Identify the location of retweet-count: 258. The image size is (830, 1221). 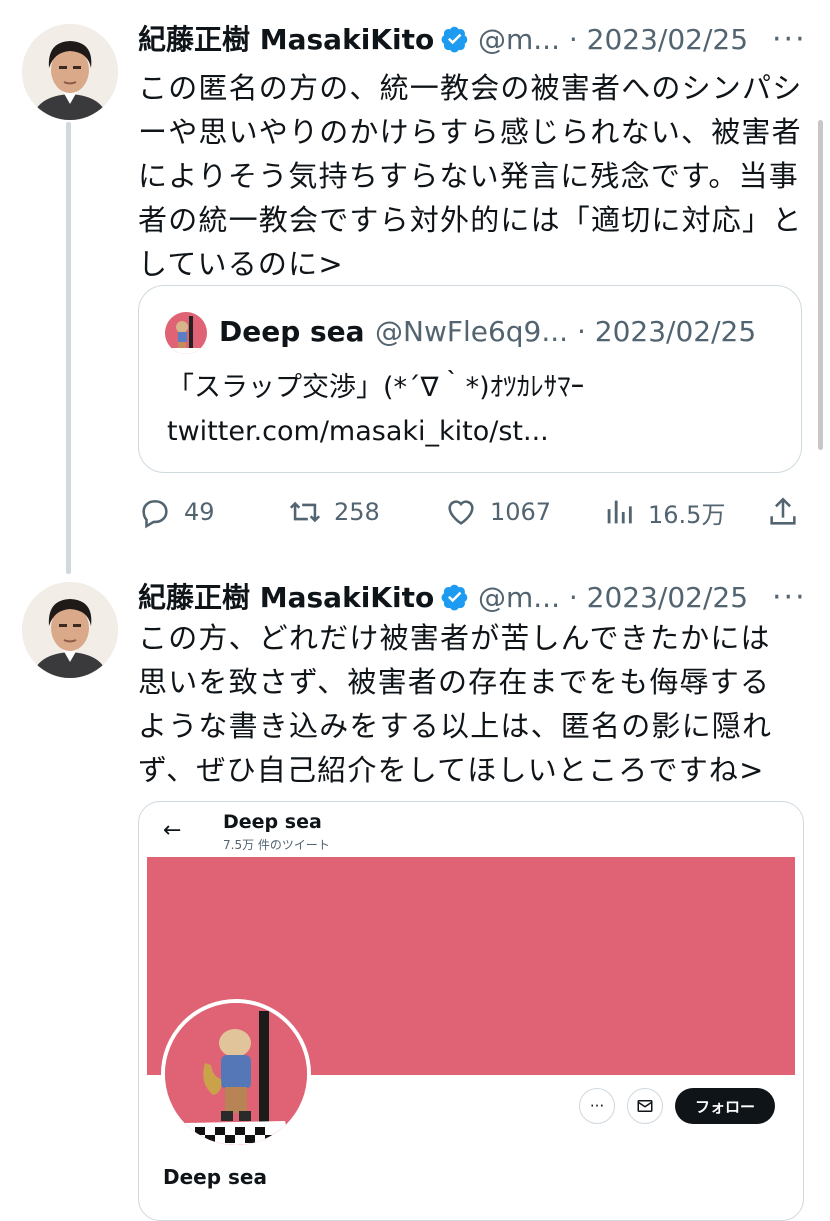
(357, 512).